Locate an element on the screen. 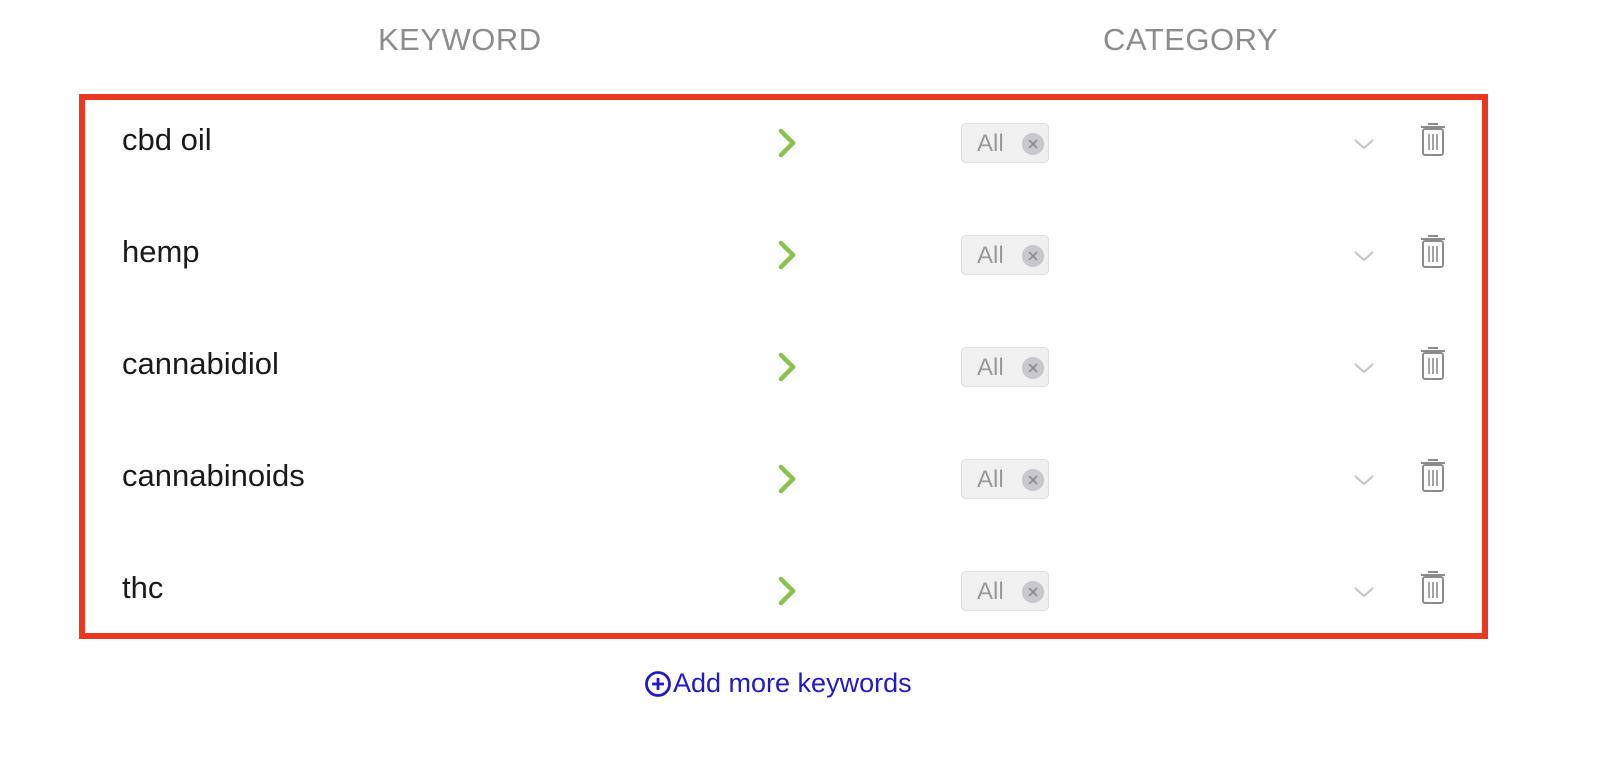 The image size is (1600, 767). add-more-keywords-label: Add more keywords is located at coordinates (792, 683).